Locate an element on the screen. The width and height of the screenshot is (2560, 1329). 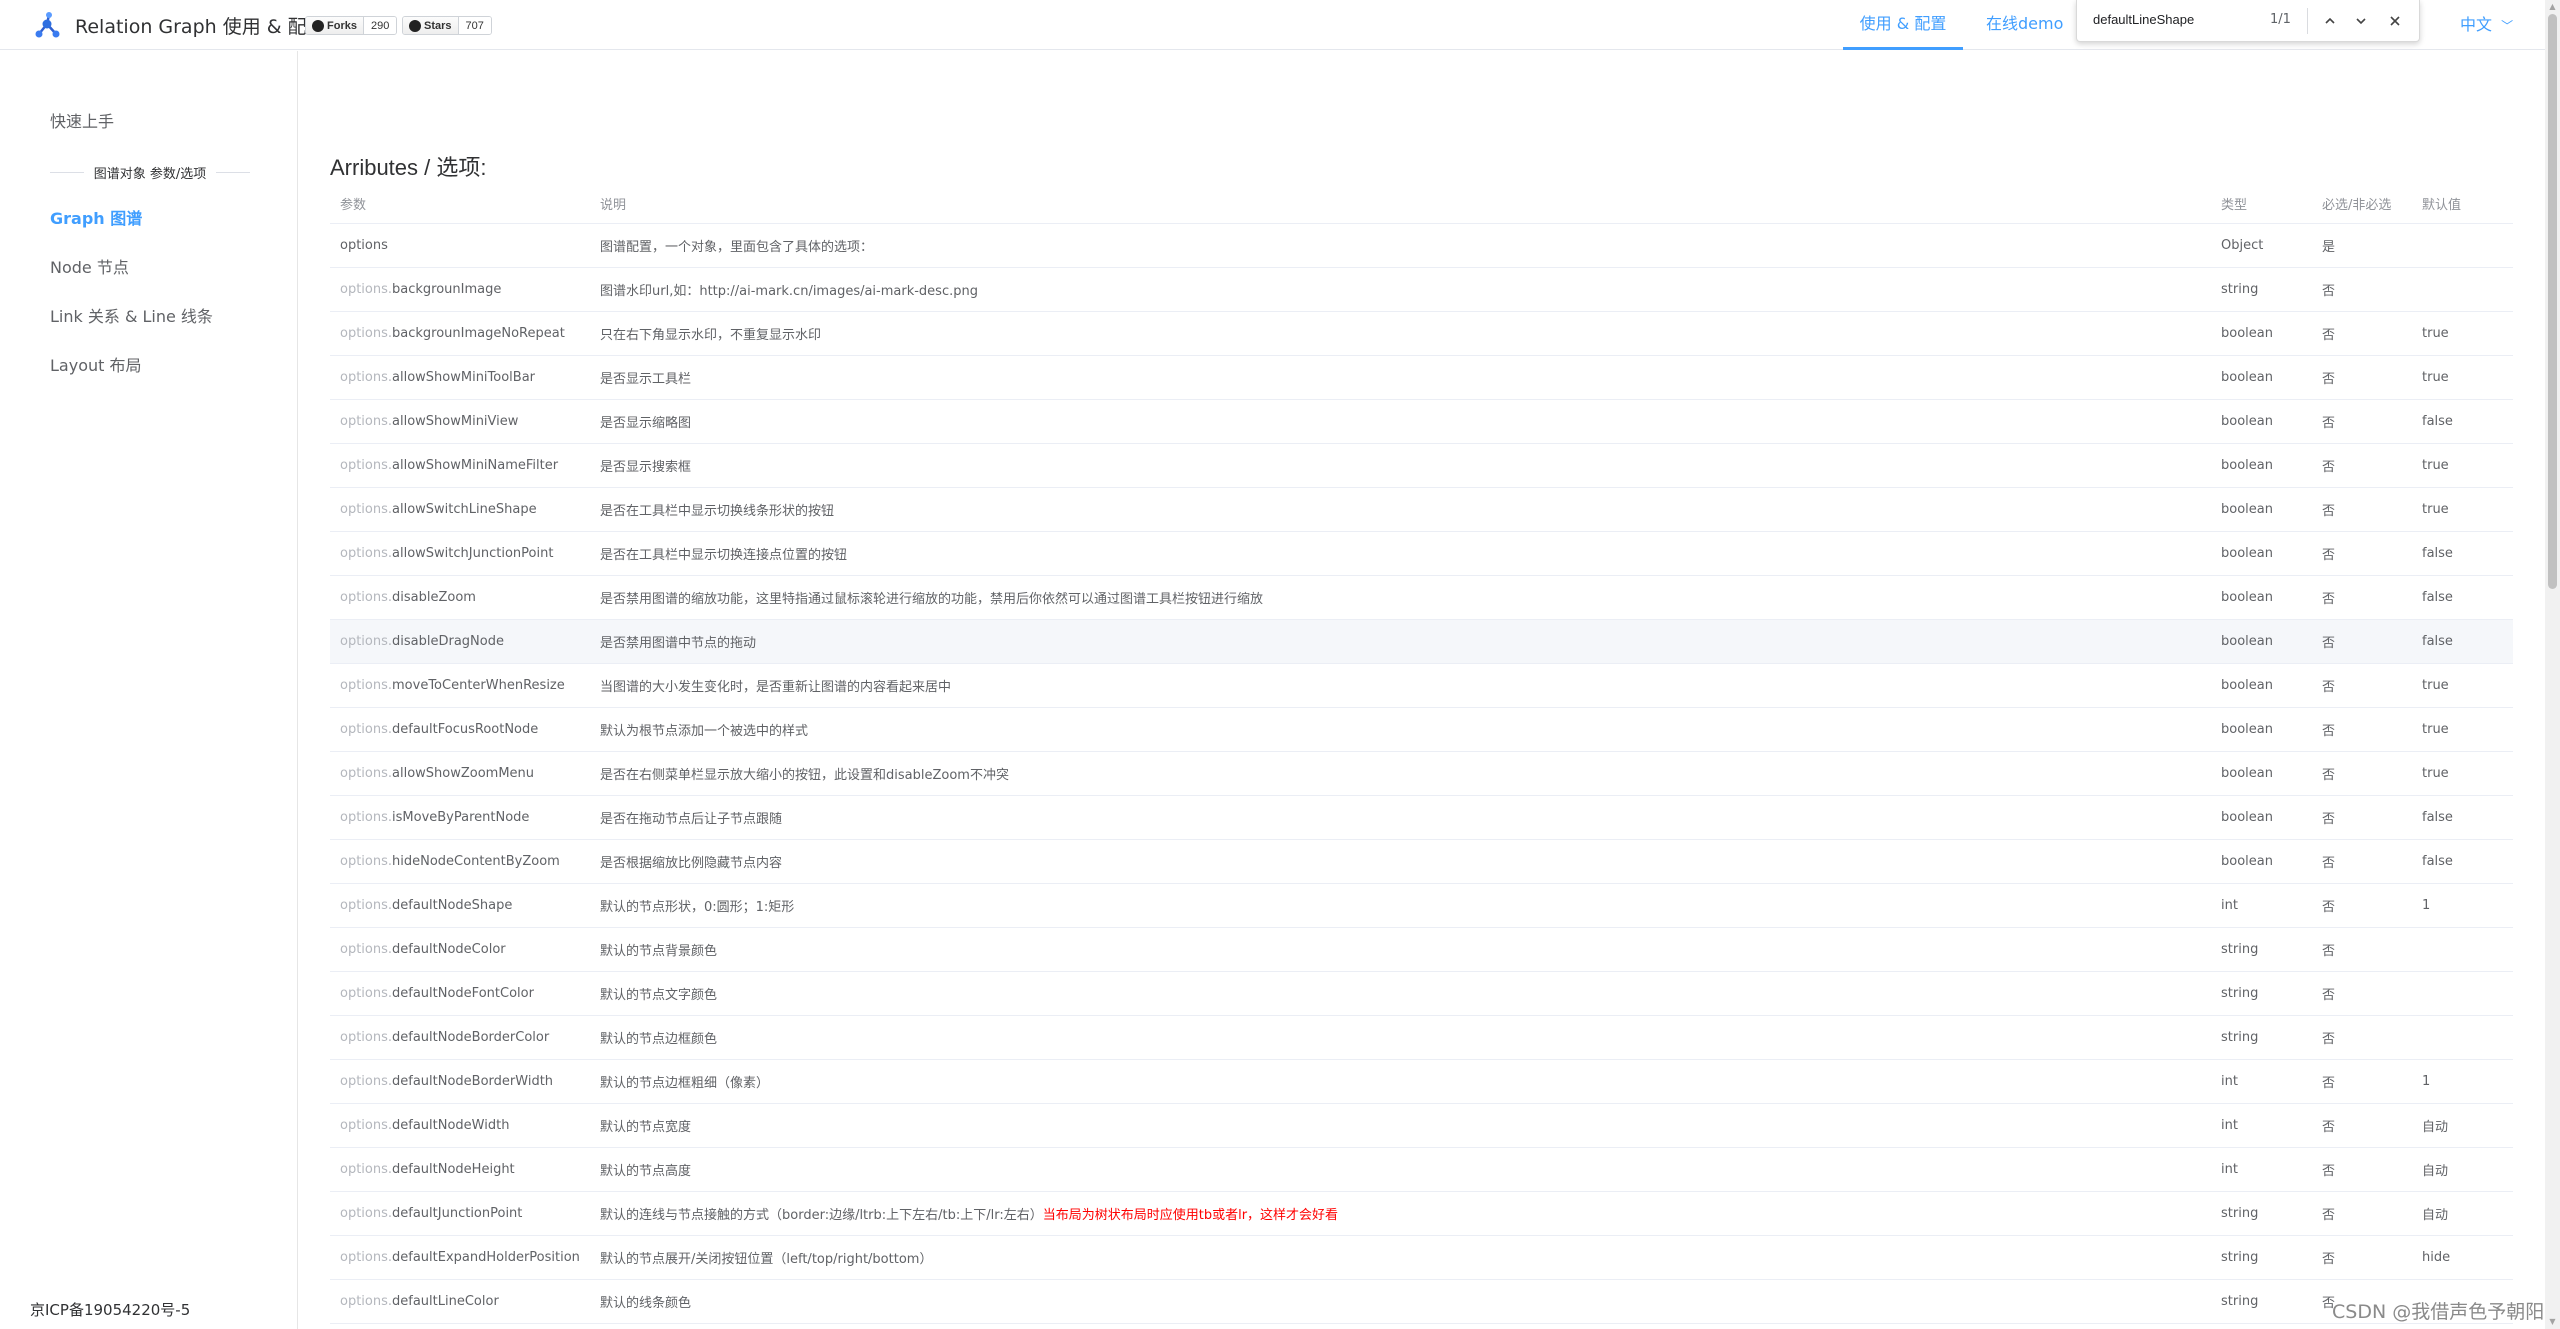
param-cell: options.disableDragNode is located at coordinates (460, 641).